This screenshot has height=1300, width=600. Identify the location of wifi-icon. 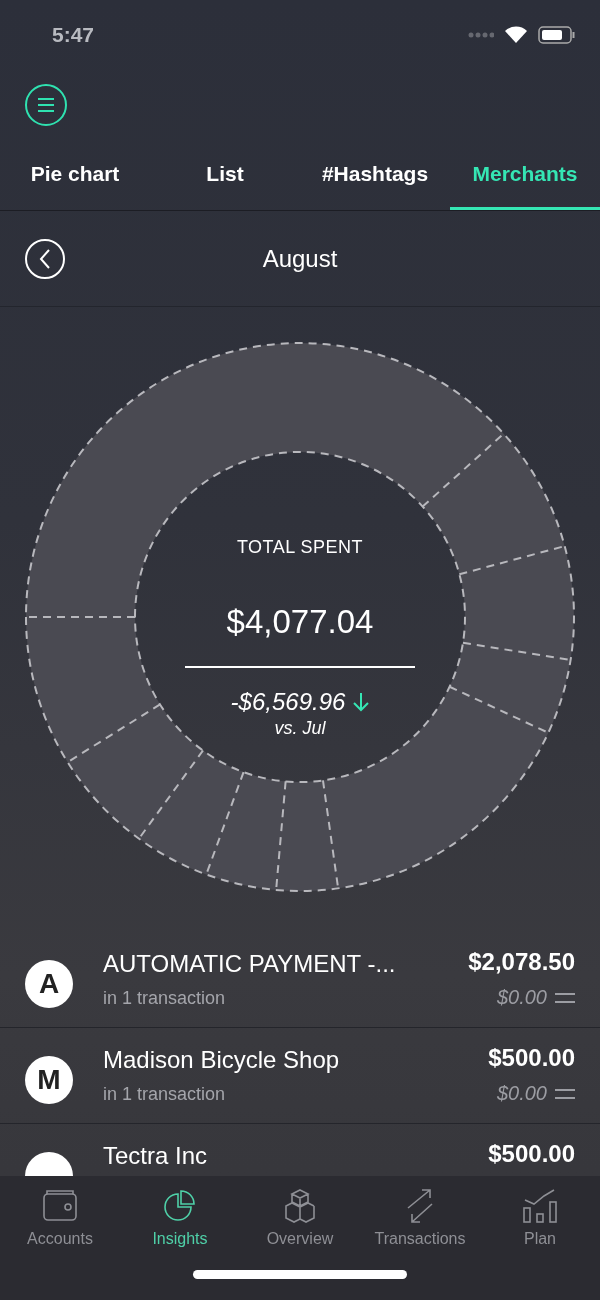
(516, 35).